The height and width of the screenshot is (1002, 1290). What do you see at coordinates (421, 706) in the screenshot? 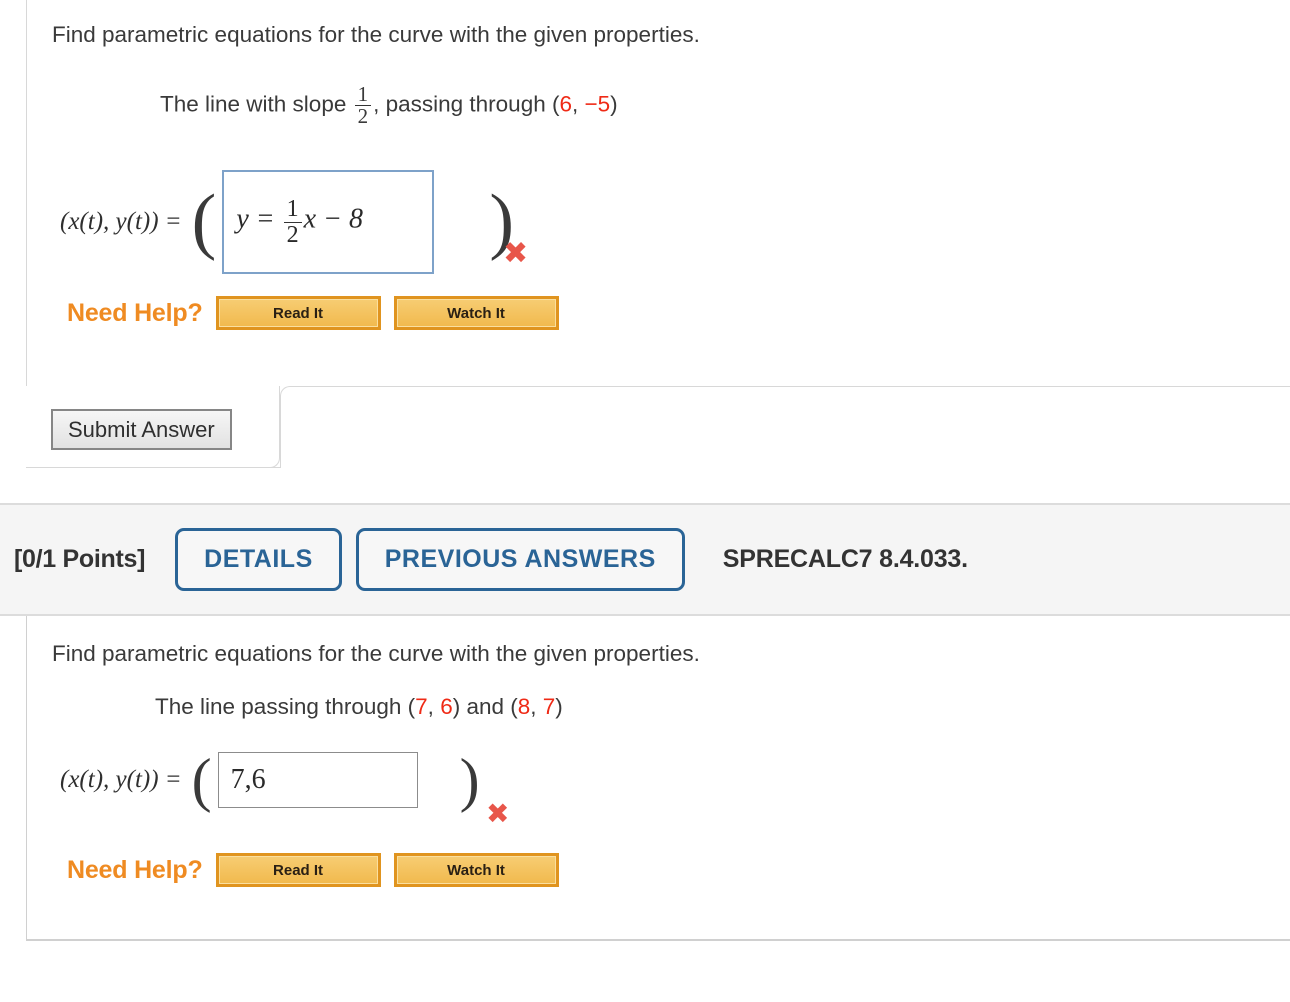
I see `problem2-p1-x: 7` at bounding box center [421, 706].